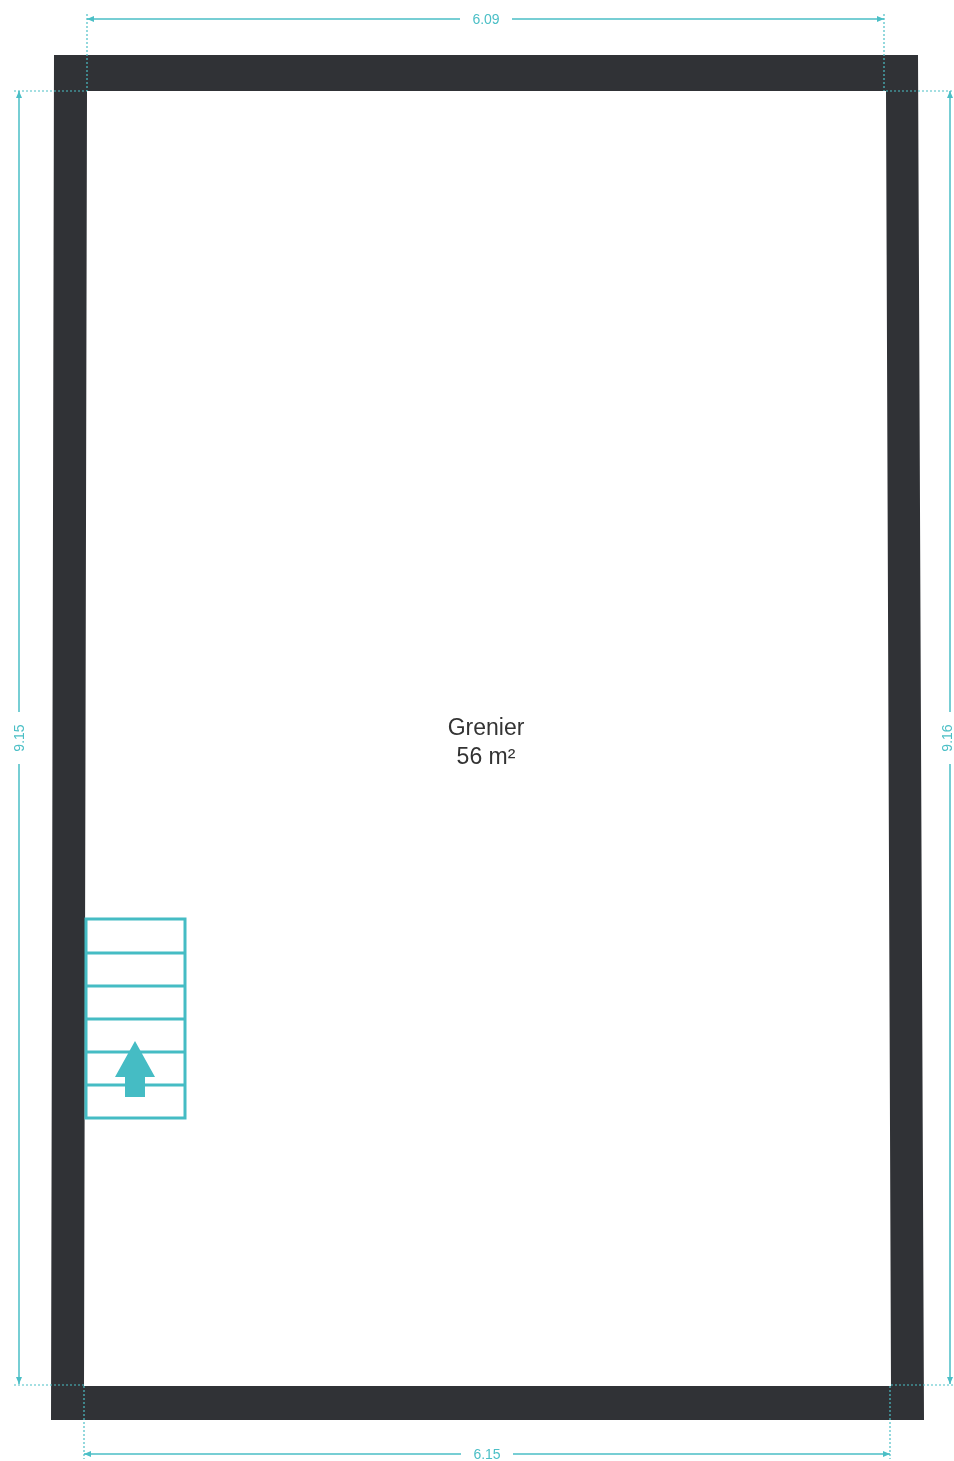 The height and width of the screenshot is (1461, 954). What do you see at coordinates (487, 1453) in the screenshot?
I see `dimension-label: 6.15` at bounding box center [487, 1453].